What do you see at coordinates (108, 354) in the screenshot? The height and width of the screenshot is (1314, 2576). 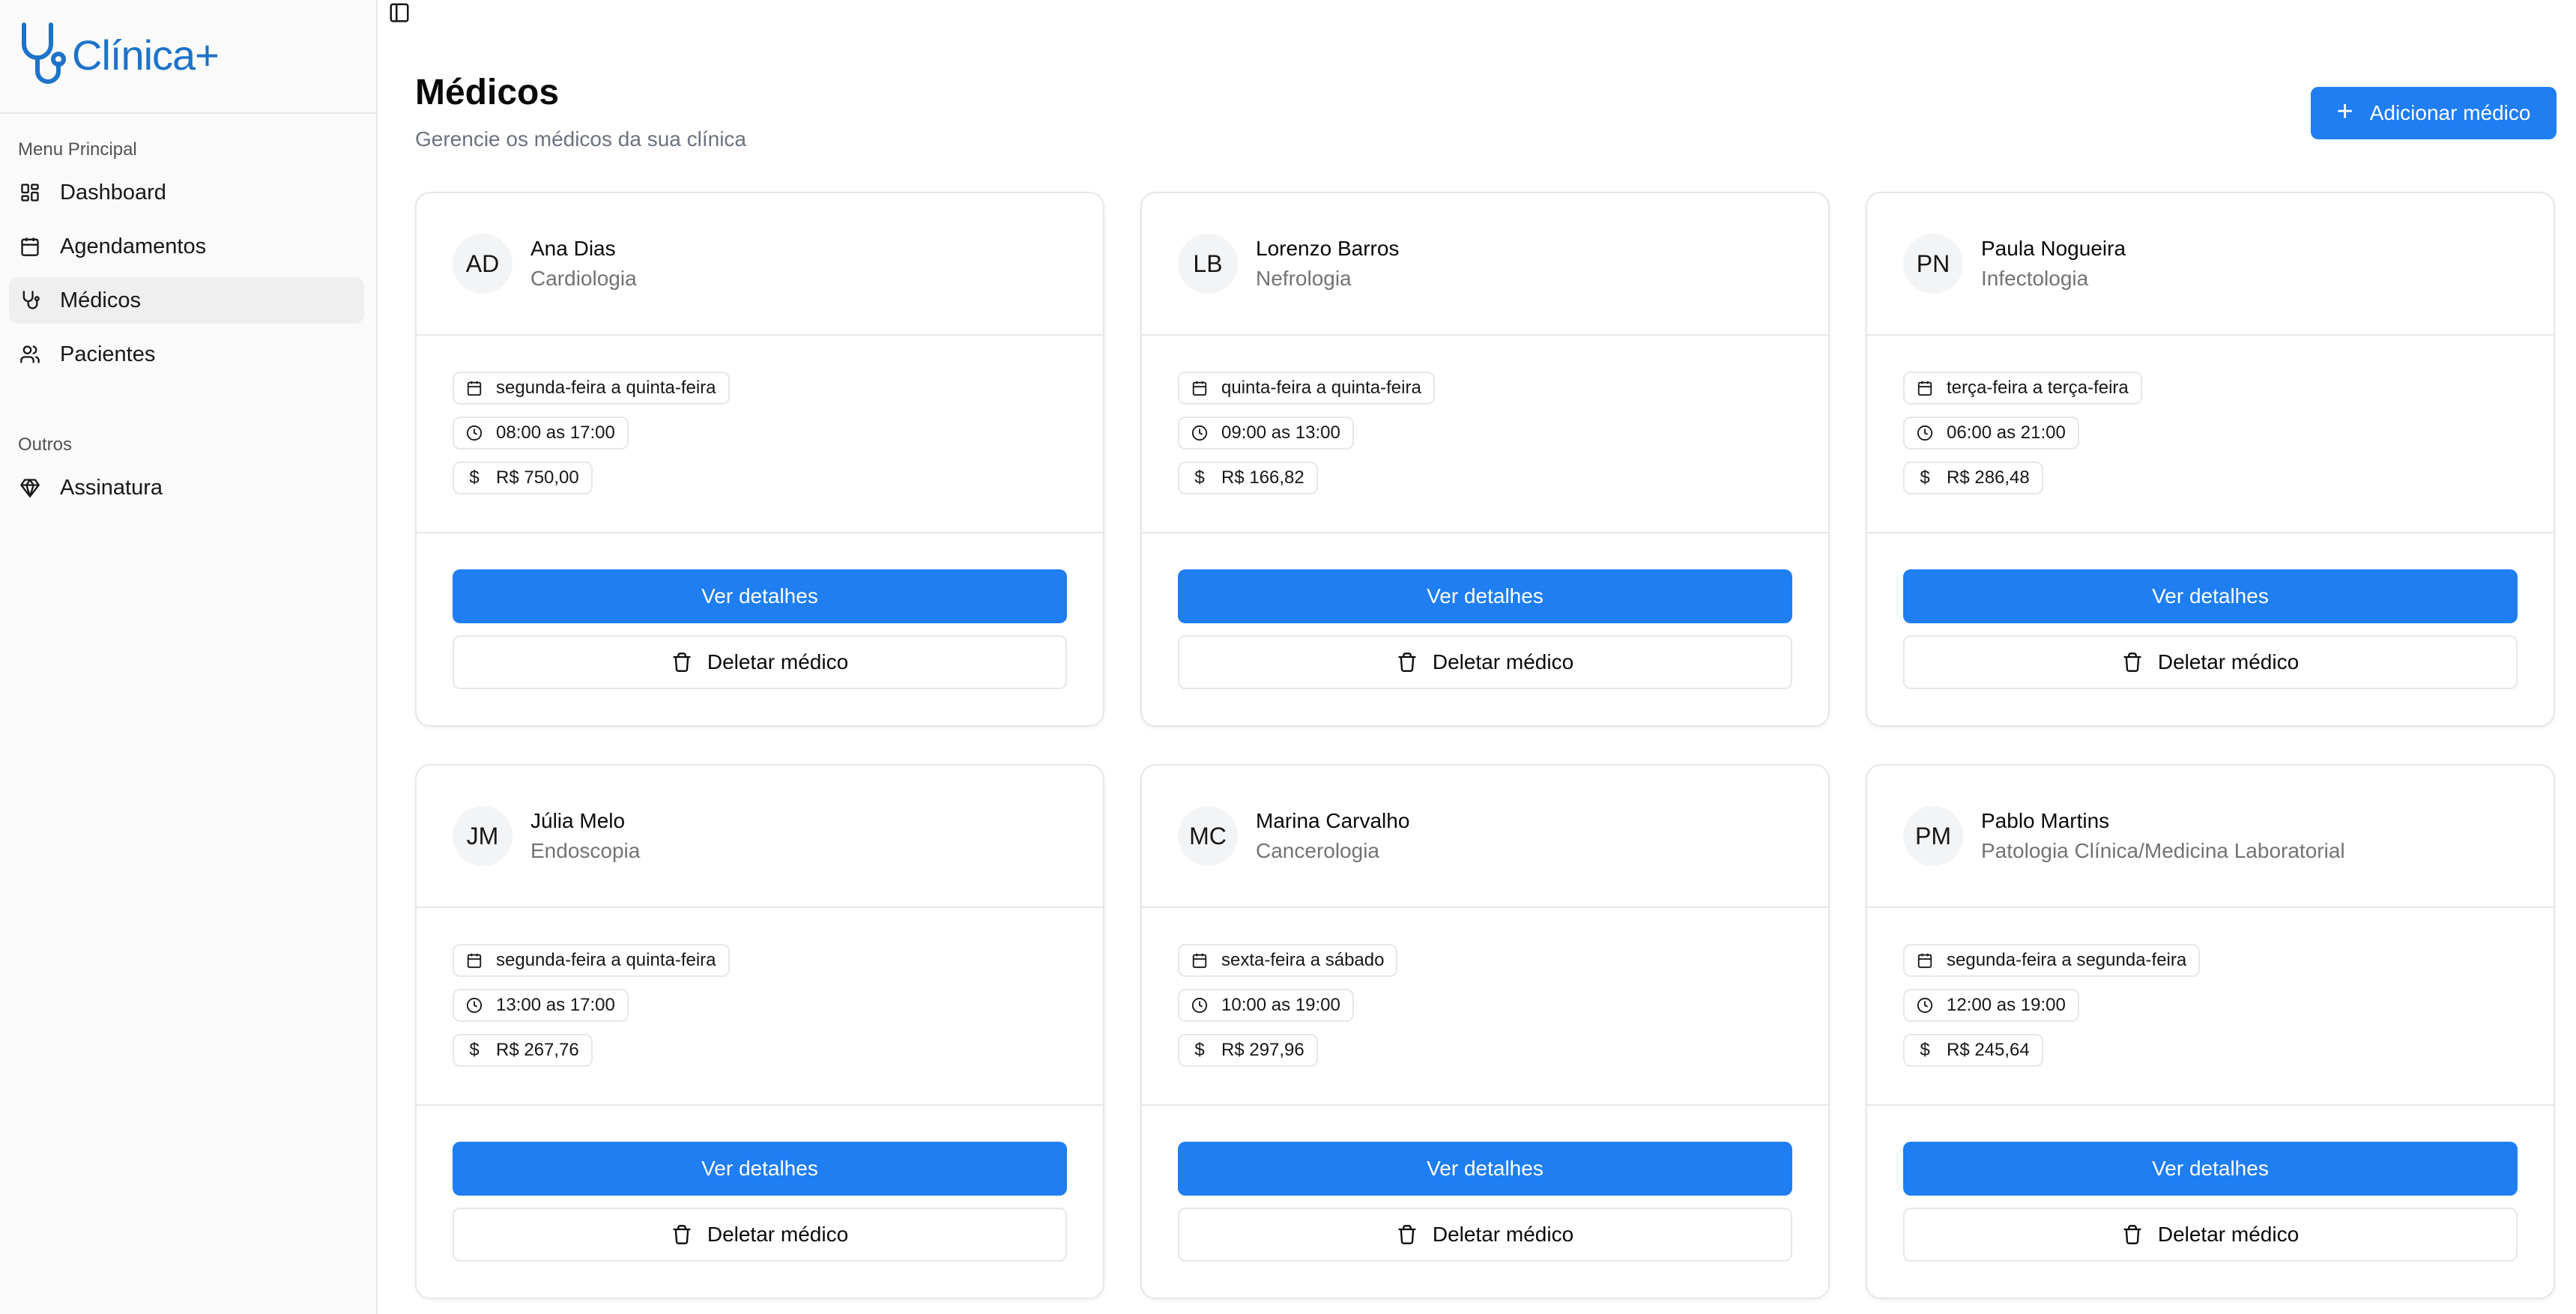 I see `sidebar-item-label: Pacientes` at bounding box center [108, 354].